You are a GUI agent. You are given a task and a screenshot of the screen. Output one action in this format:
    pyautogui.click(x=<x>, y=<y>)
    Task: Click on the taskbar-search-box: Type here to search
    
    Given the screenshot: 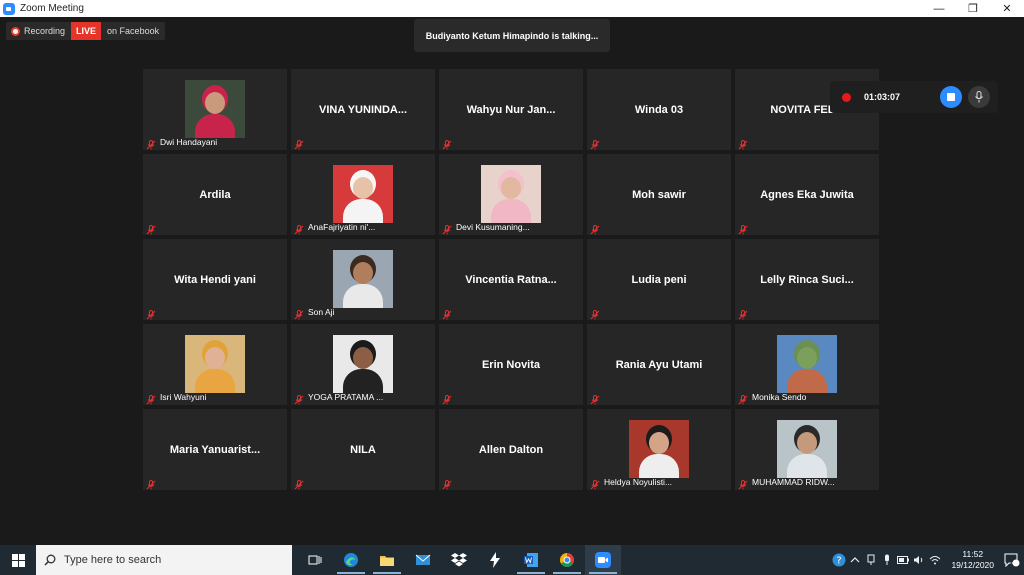 What is the action you would take?
    pyautogui.click(x=164, y=560)
    